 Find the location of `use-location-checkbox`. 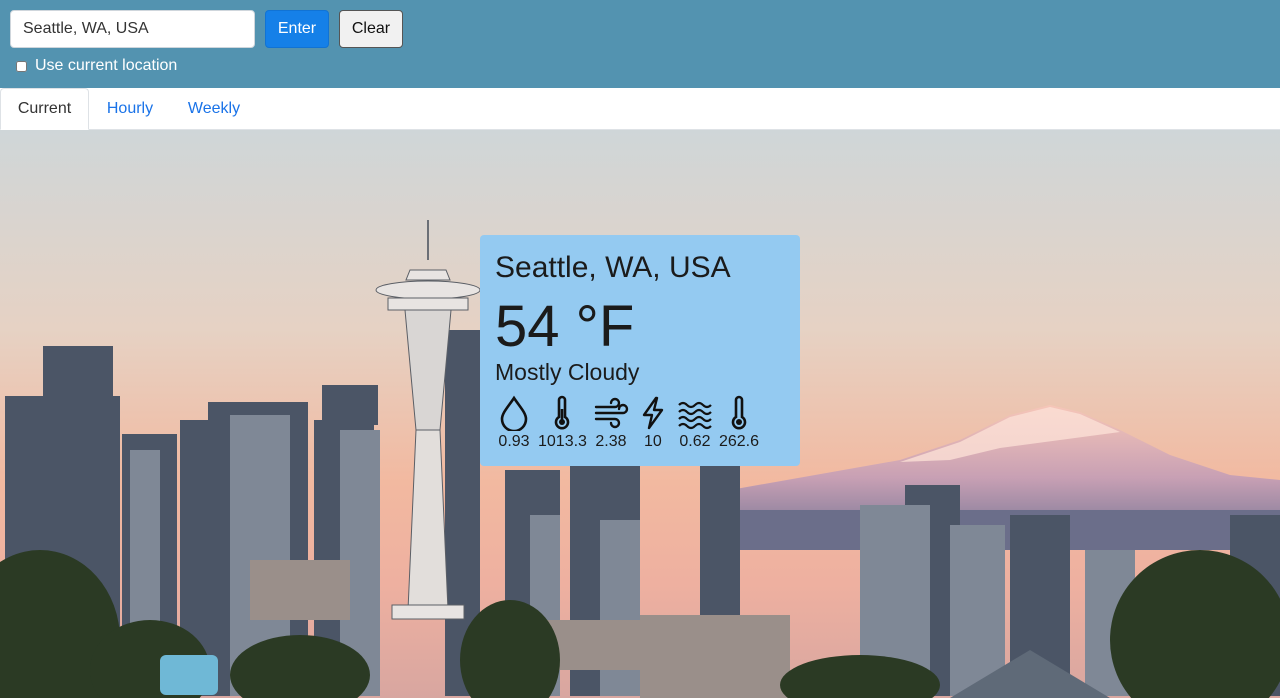

use-location-checkbox is located at coordinates (21, 66).